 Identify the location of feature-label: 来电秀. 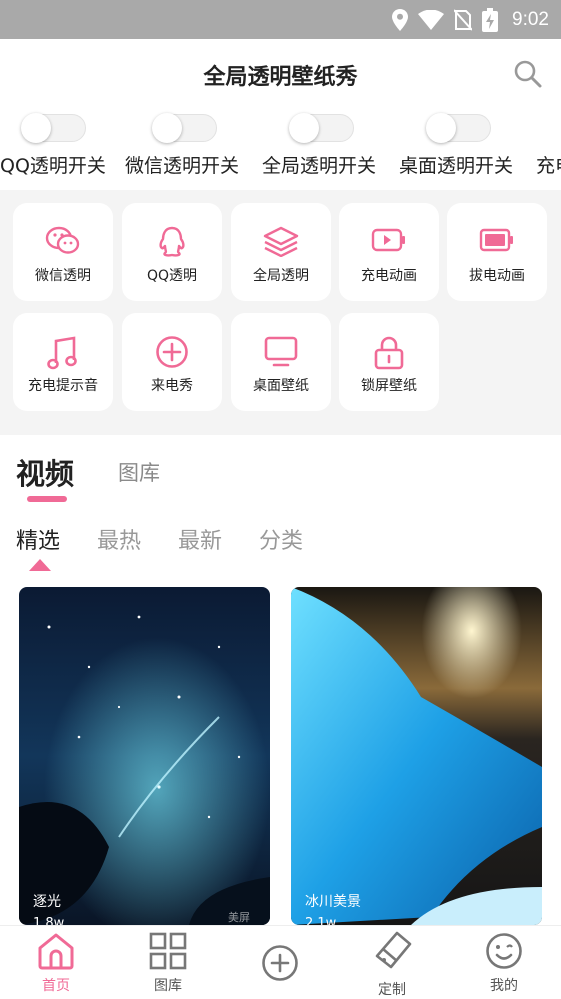
(172, 386).